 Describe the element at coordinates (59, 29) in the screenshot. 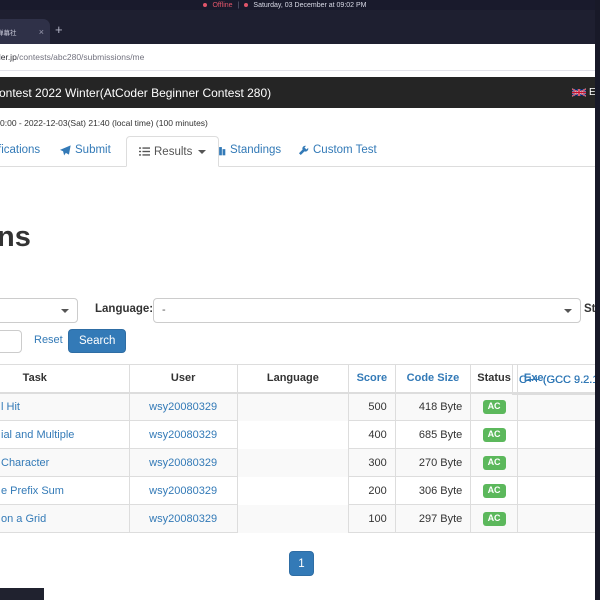

I see `new-tab-button: +` at that location.